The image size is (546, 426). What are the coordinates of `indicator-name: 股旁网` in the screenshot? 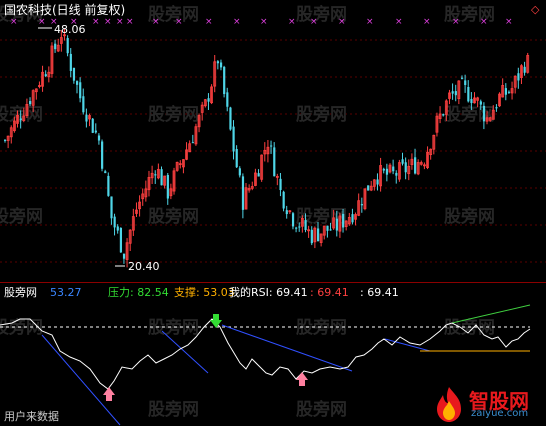 It's located at (20, 292).